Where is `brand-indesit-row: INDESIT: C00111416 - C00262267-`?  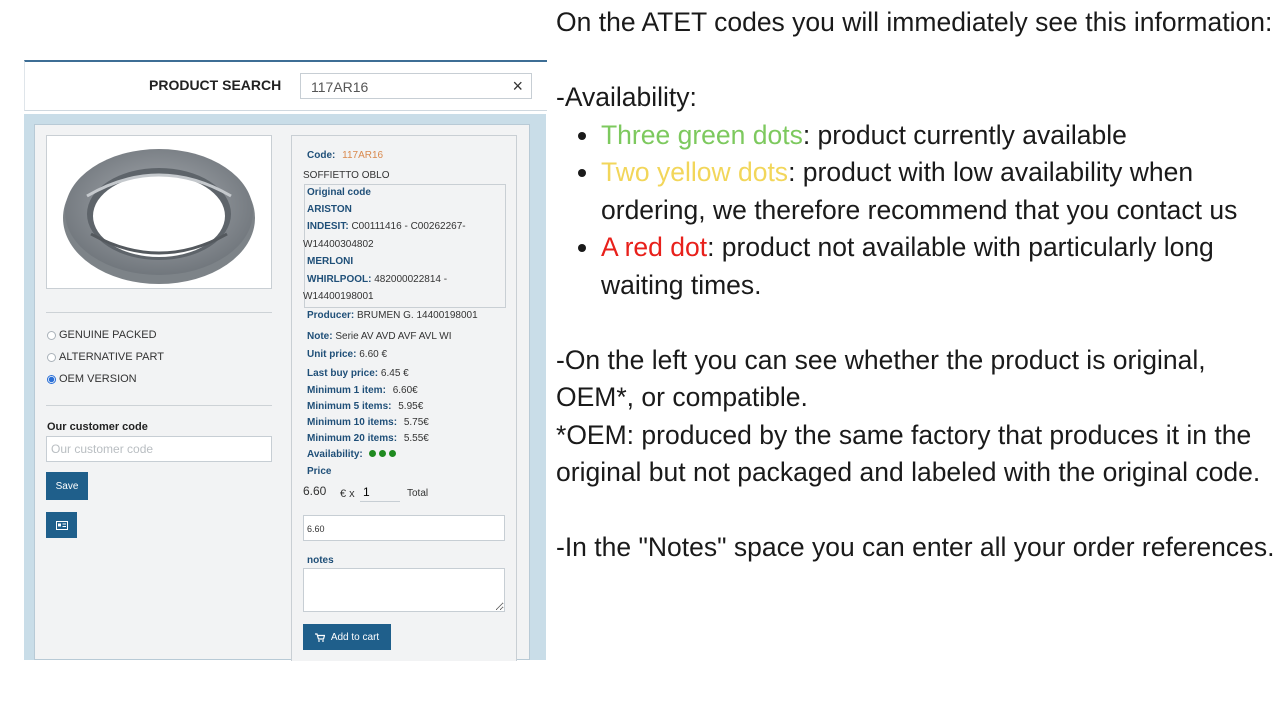
brand-indesit-row: INDESIT: C00111416 - C00262267- is located at coordinates (386, 226).